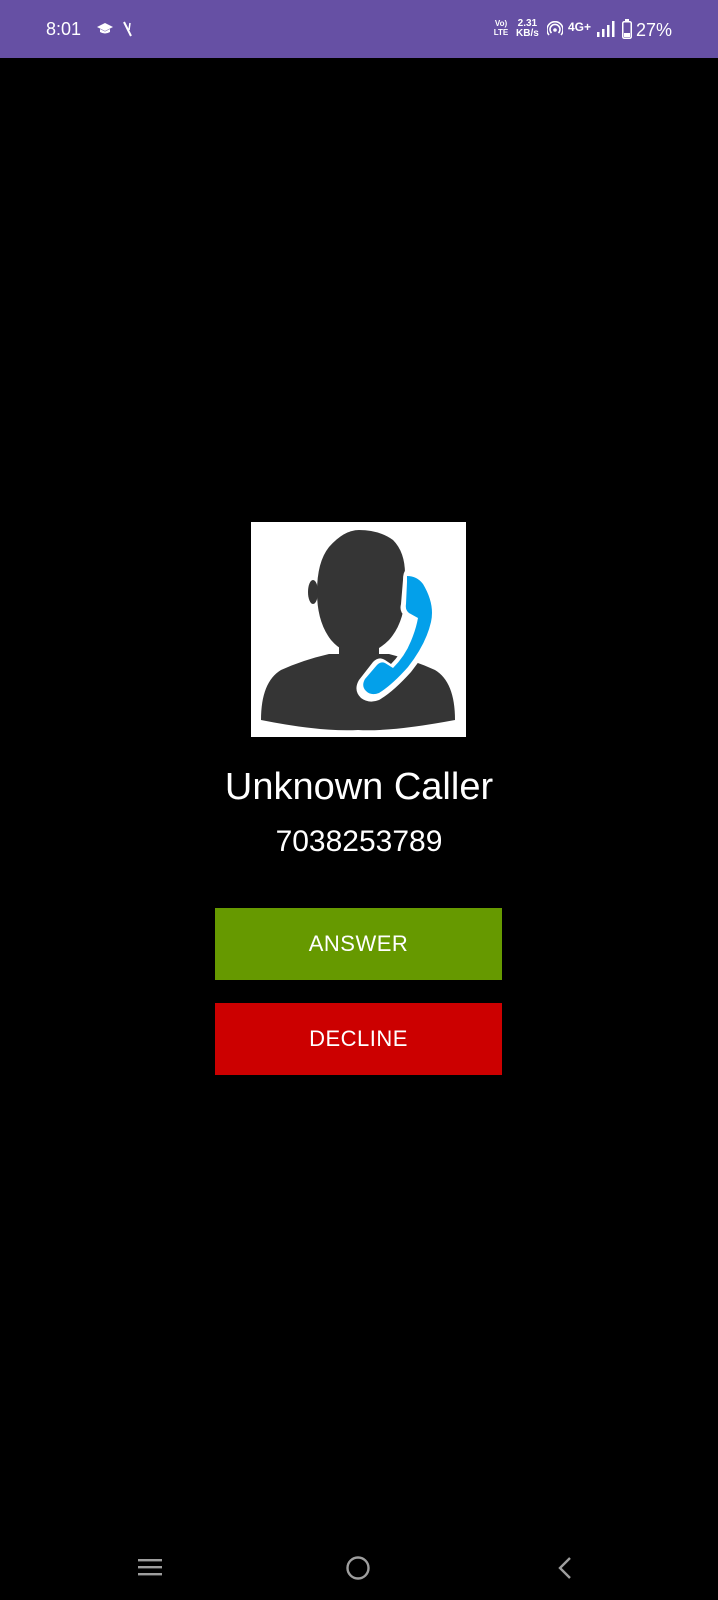  What do you see at coordinates (359, 841) in the screenshot?
I see `caller-number: 7038253789` at bounding box center [359, 841].